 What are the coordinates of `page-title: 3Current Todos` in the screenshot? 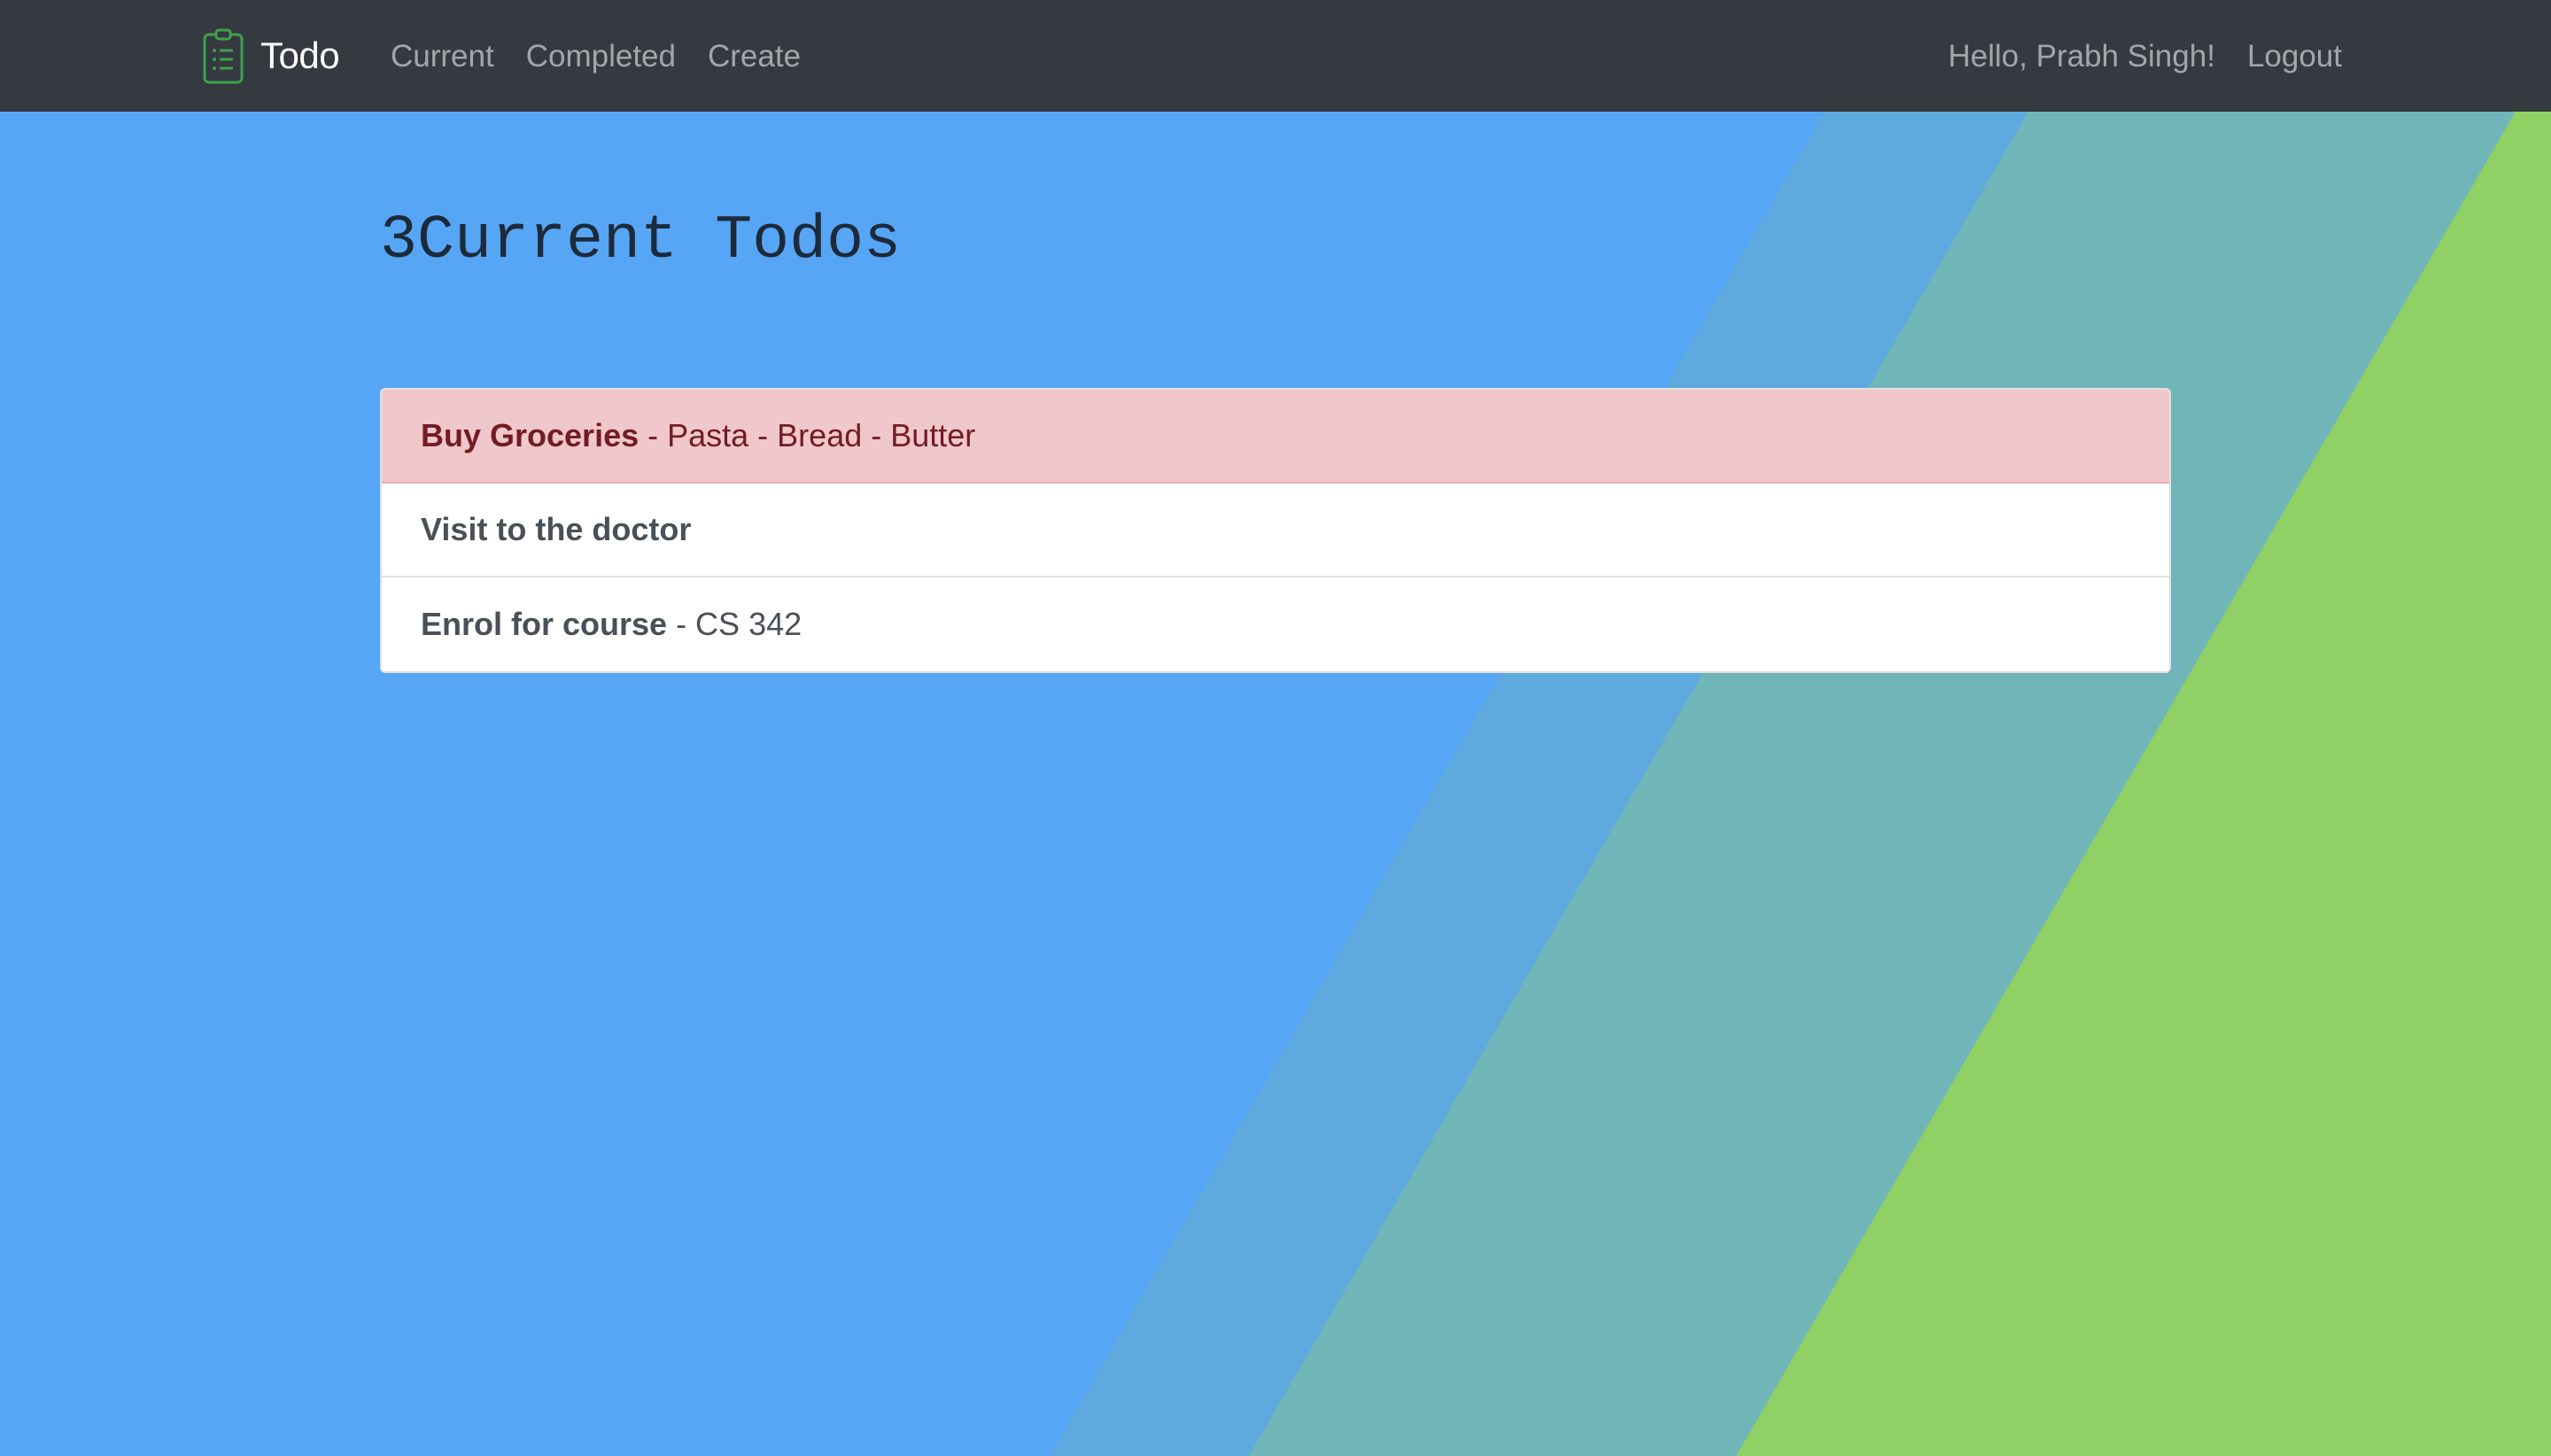 It's located at (641, 242).